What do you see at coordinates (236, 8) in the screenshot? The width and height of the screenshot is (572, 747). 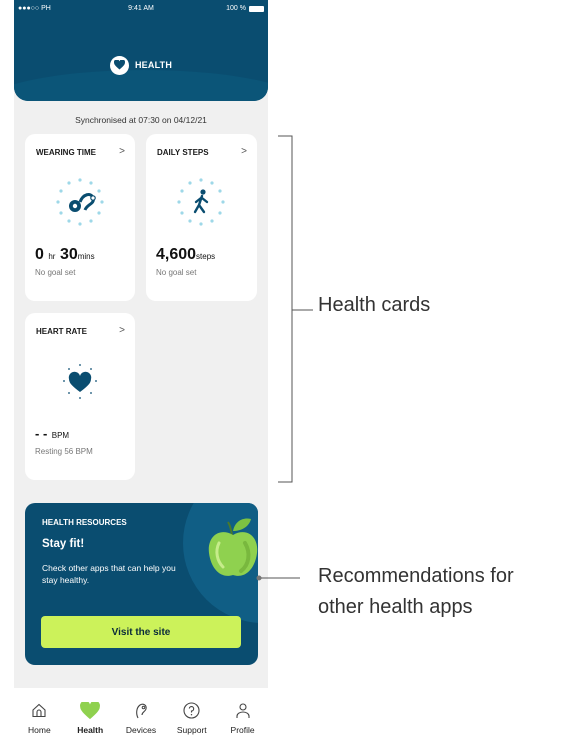 I see `battery-percent: 100 %` at bounding box center [236, 8].